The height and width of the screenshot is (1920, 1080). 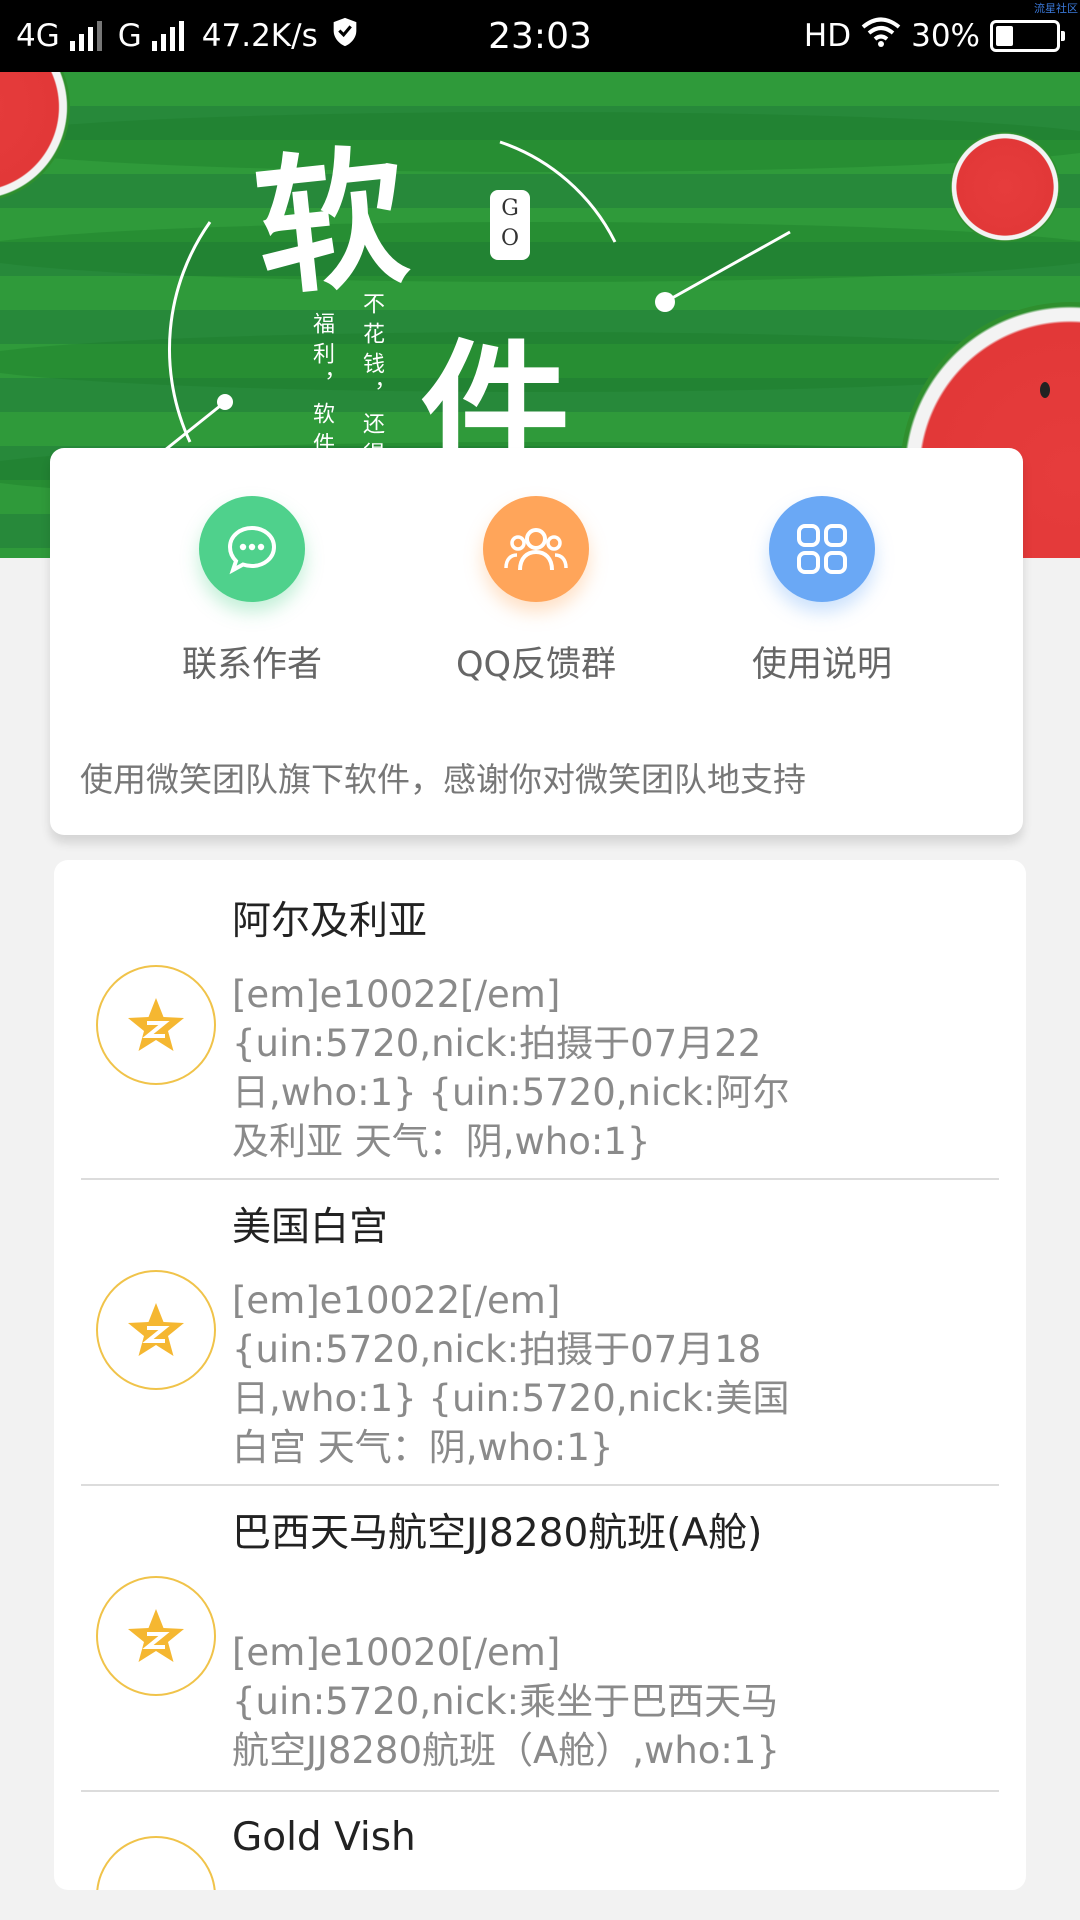 What do you see at coordinates (38, 36) in the screenshot?
I see `network-type-1: 4G` at bounding box center [38, 36].